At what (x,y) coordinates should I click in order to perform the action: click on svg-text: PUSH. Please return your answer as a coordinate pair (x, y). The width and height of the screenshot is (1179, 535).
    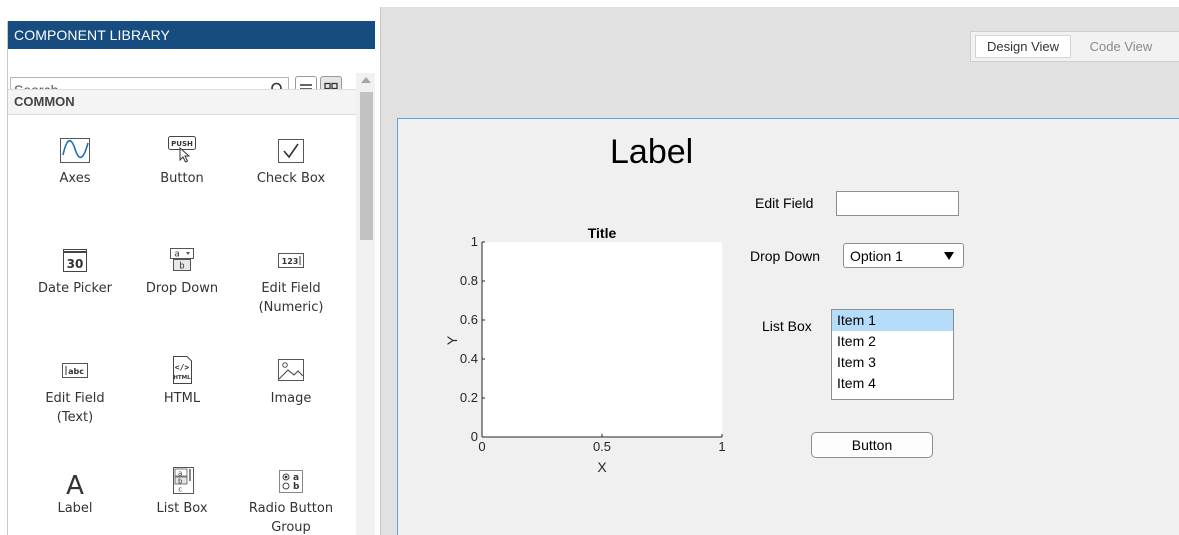
    Looking at the image, I should click on (182, 144).